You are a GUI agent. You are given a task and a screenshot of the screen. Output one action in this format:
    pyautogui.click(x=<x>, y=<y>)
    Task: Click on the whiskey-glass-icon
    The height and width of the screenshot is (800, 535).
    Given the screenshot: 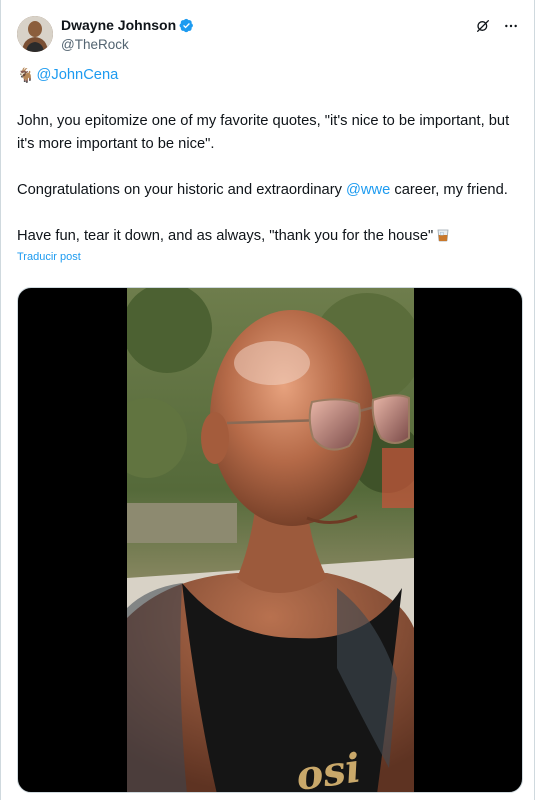 What is the action you would take?
    pyautogui.click(x=443, y=234)
    